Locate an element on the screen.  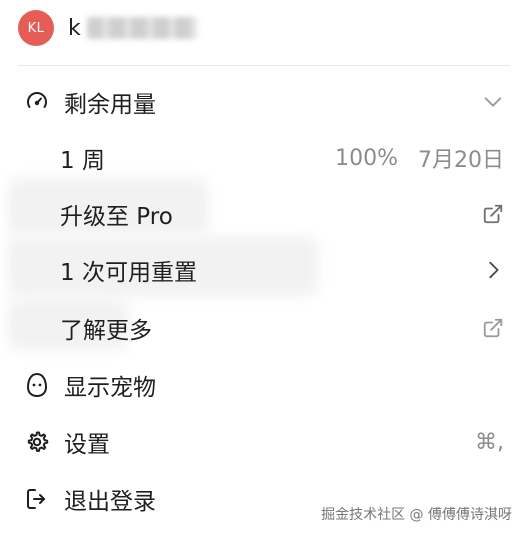
available-resets-item: 1 次可用重置 is located at coordinates (263, 270).